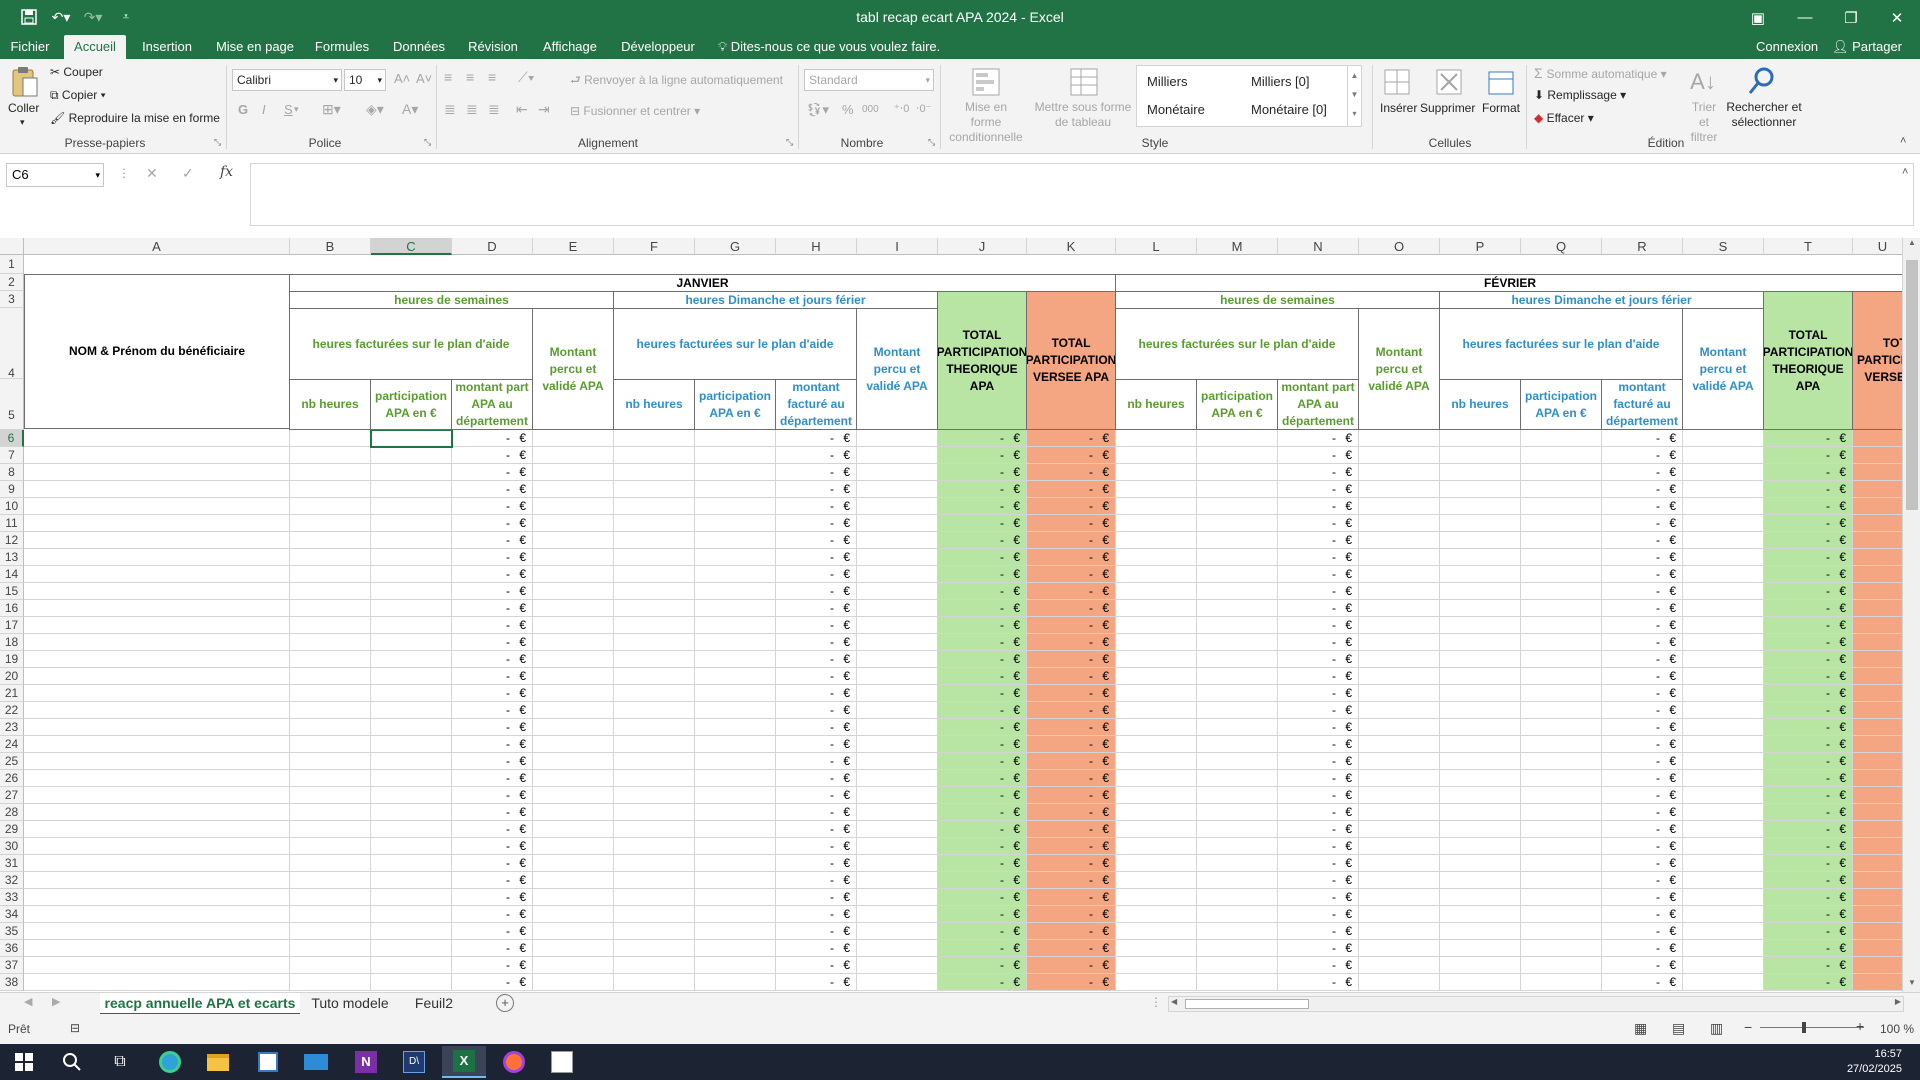 Image resolution: width=1920 pixels, height=1080 pixels. Describe the element at coordinates (526, 77) in the screenshot. I see `orientation-icon: ⟋▾` at that location.